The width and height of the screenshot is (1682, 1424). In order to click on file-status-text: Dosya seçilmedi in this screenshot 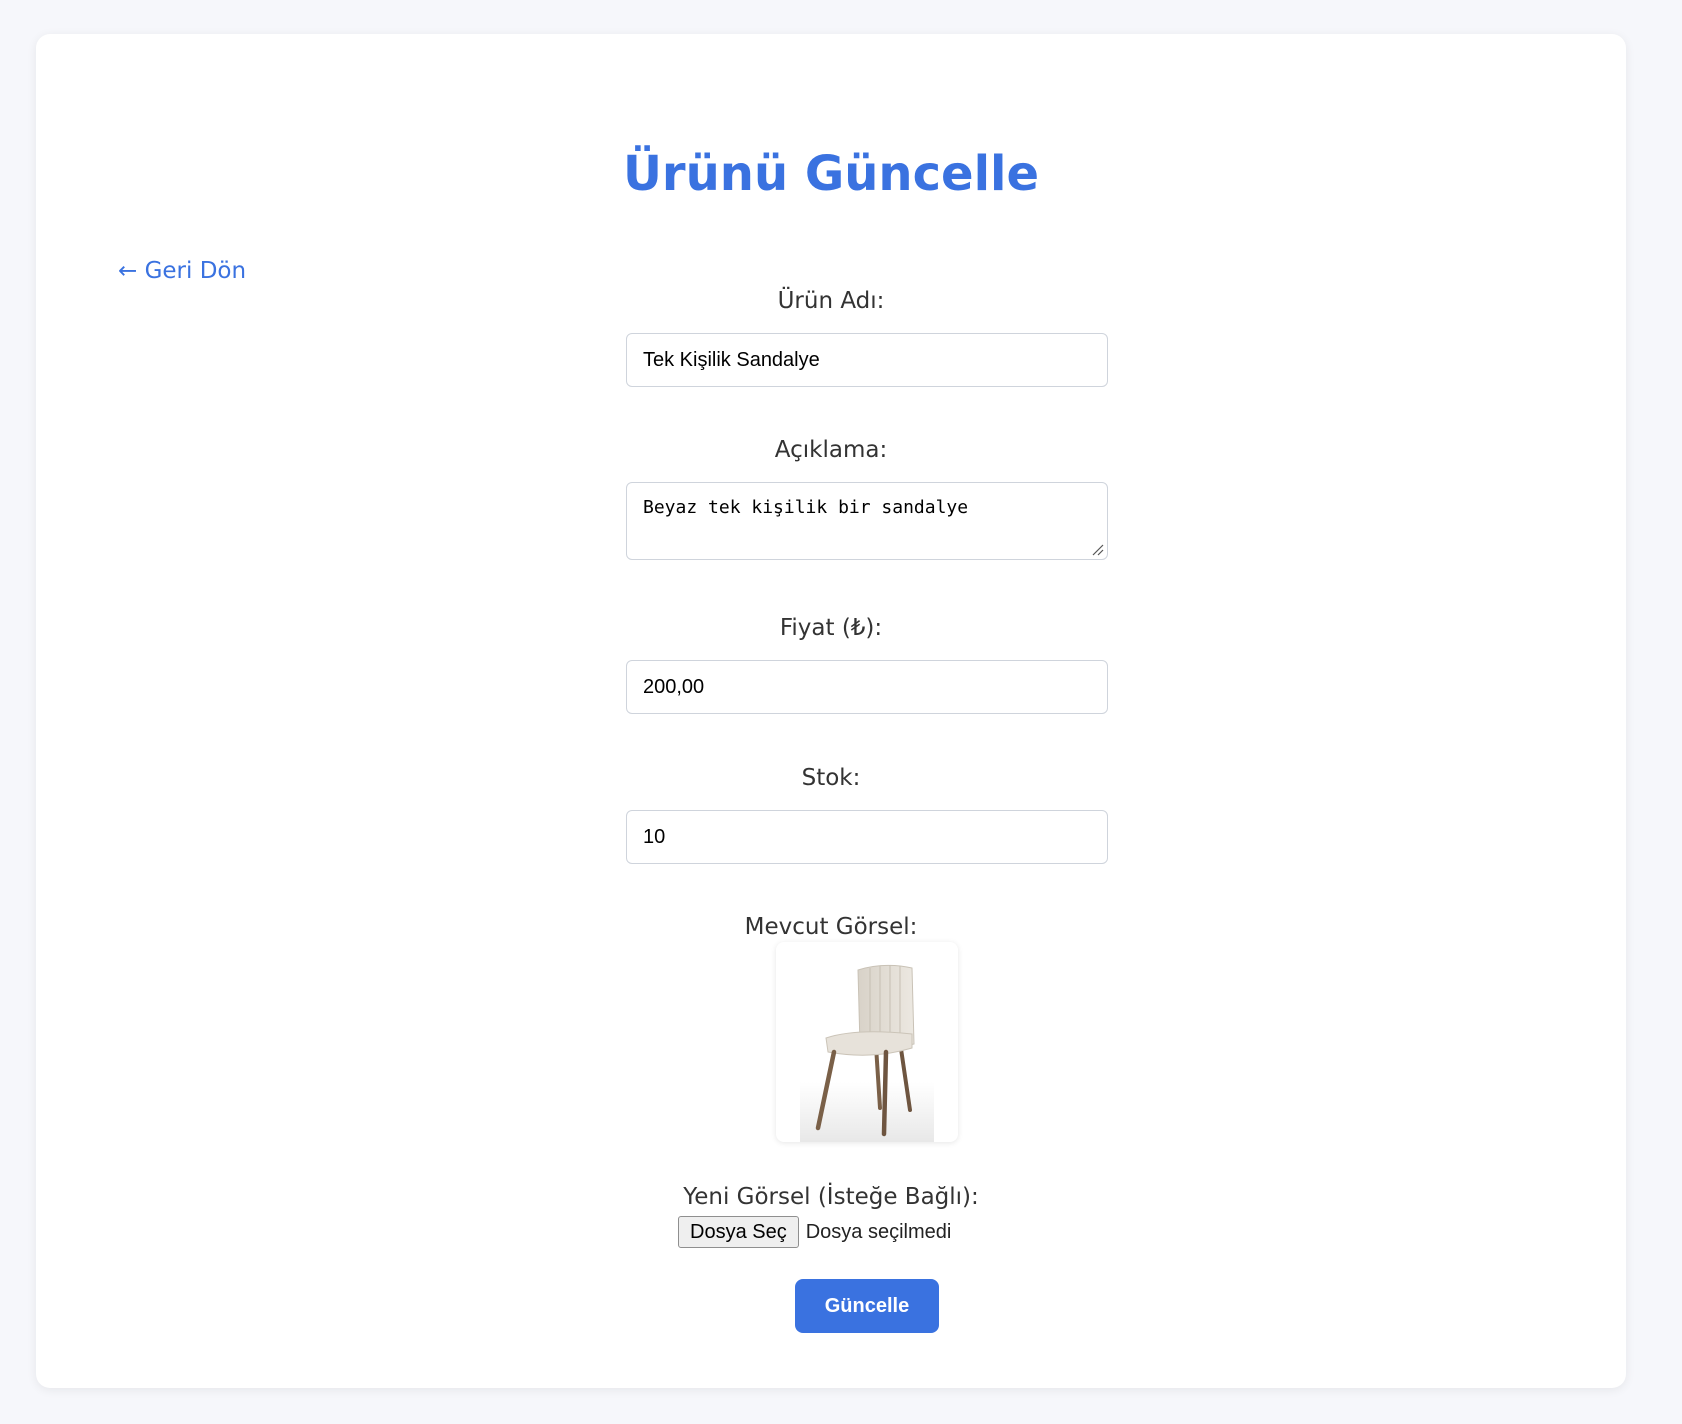, I will do `click(878, 1231)`.